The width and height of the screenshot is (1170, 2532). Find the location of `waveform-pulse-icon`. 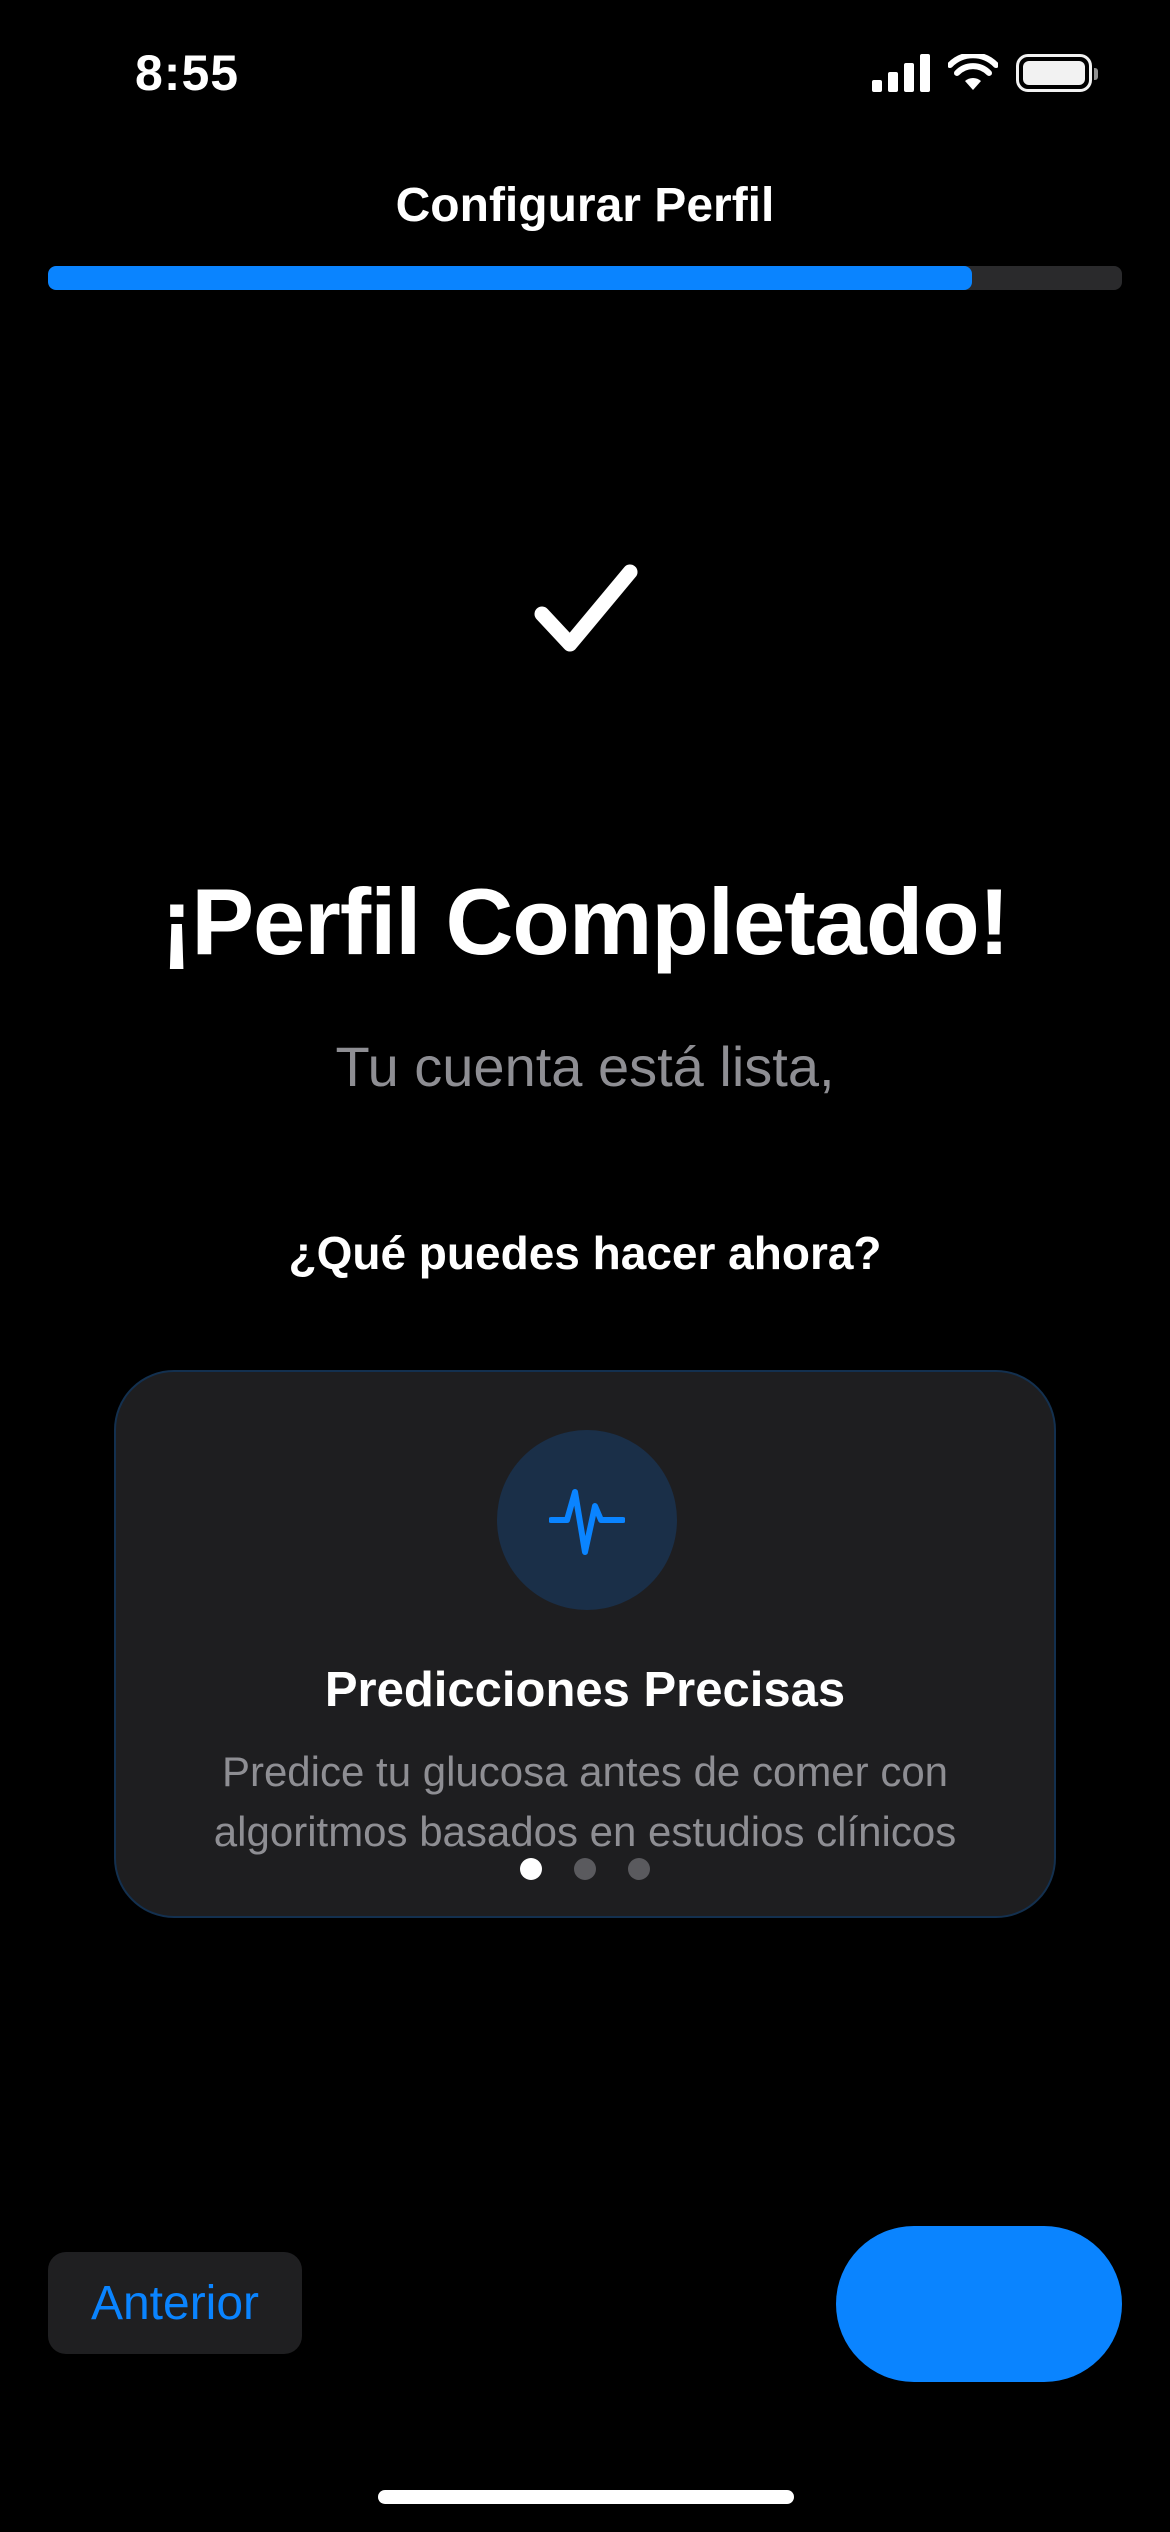

waveform-pulse-icon is located at coordinates (587, 1522).